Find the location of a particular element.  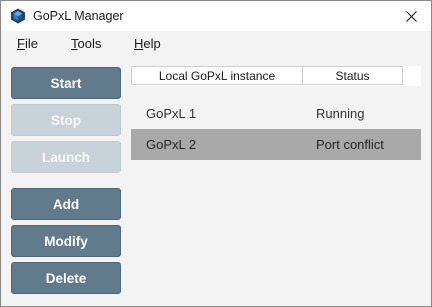

instance-name: GoPxL 2 is located at coordinates (171, 144).